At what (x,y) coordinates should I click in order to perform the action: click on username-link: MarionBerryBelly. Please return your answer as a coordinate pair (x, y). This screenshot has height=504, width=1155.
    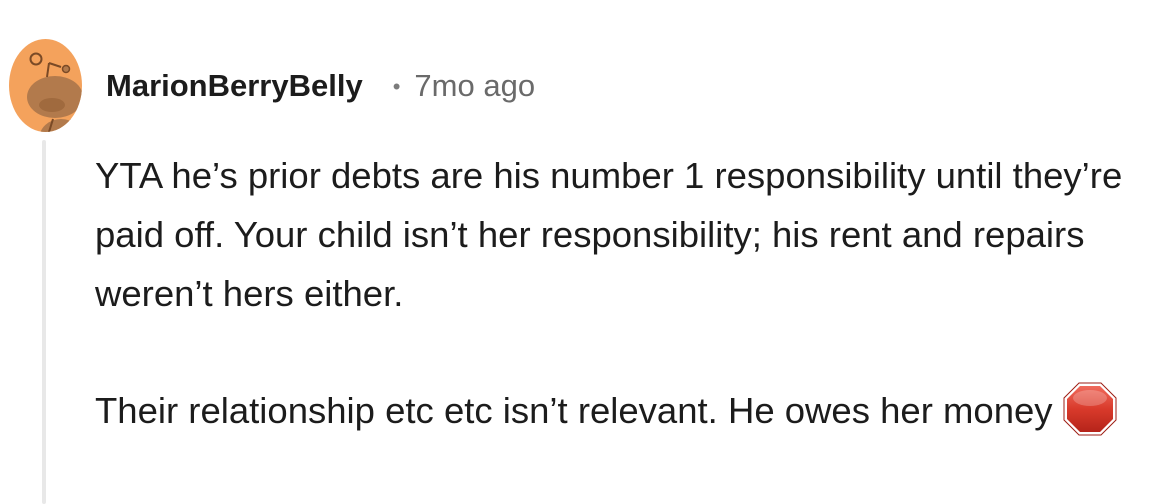
    Looking at the image, I should click on (234, 86).